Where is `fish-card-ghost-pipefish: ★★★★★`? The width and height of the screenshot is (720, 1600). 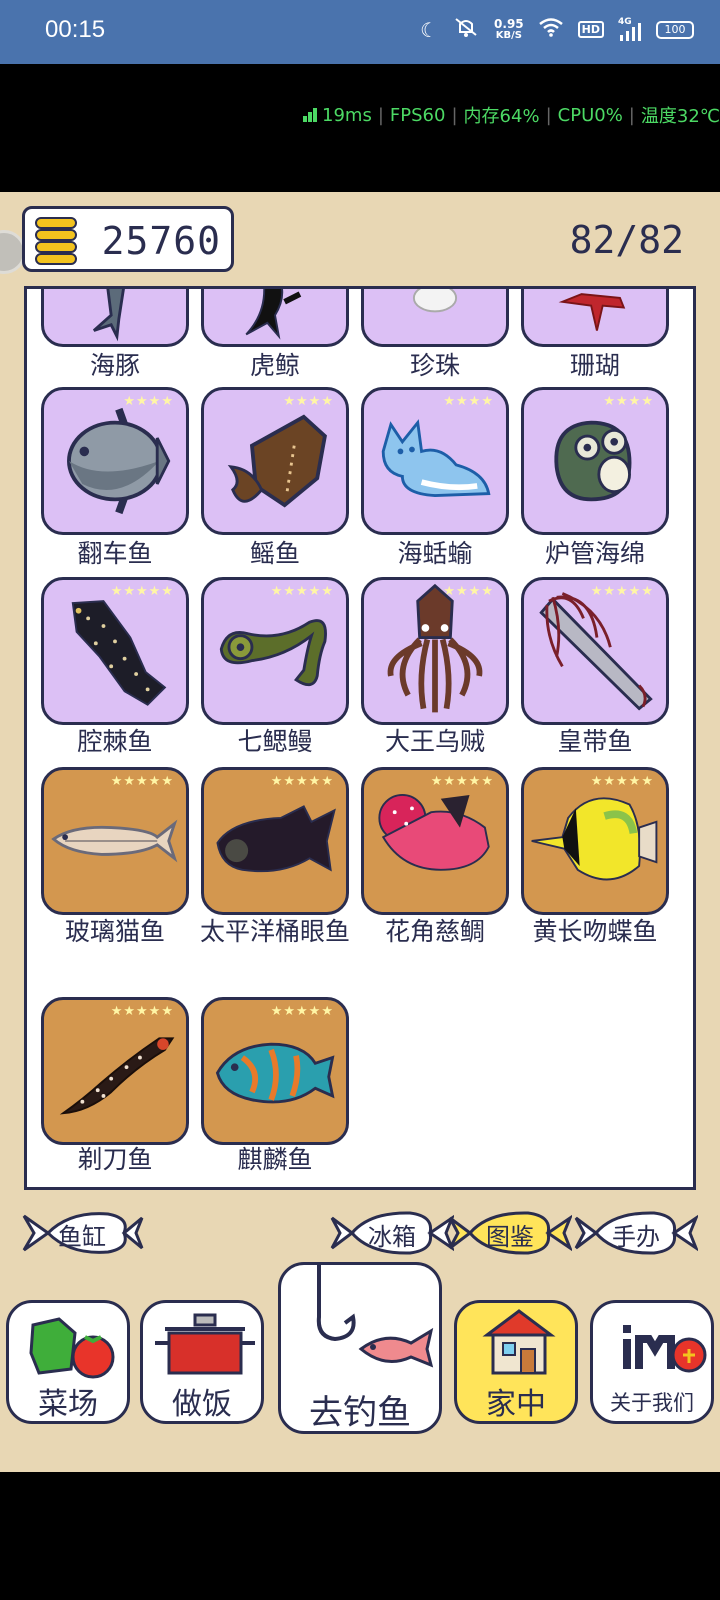 fish-card-ghost-pipefish: ★★★★★ is located at coordinates (115, 1071).